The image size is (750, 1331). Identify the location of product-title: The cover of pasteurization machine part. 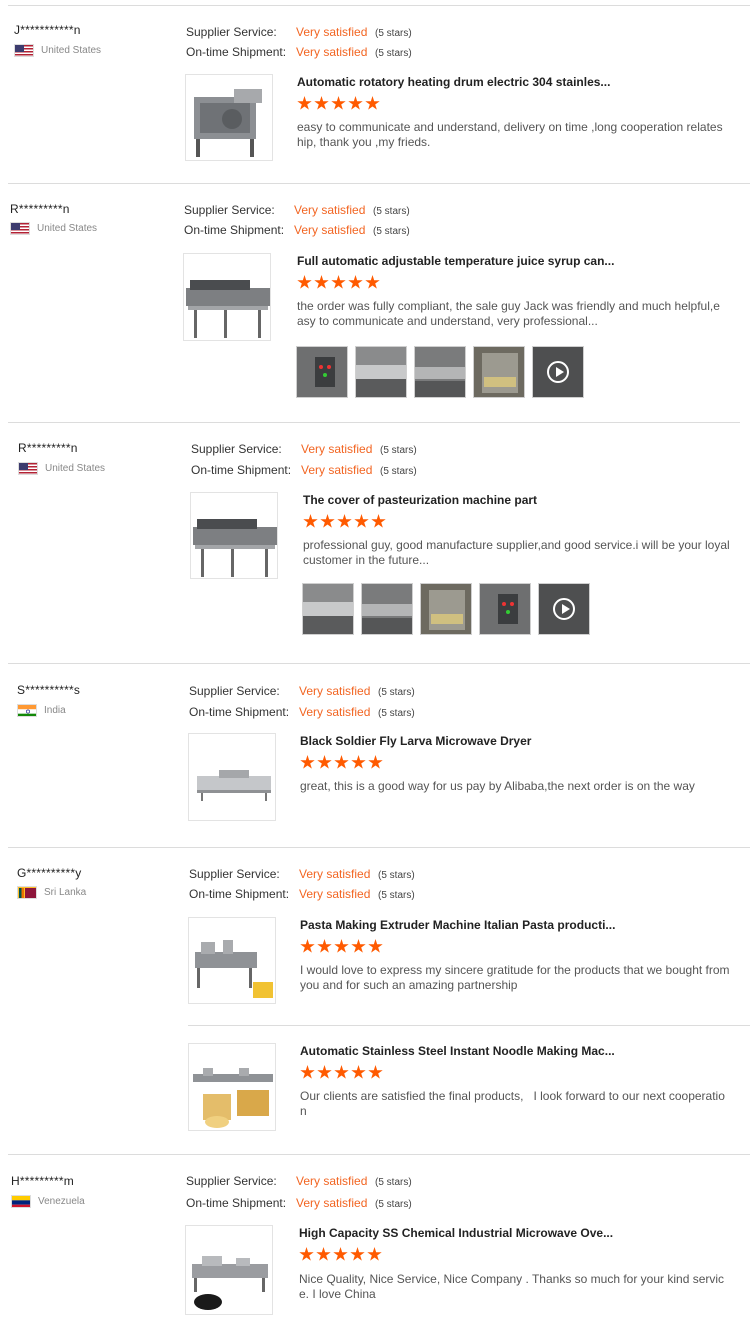
(420, 500).